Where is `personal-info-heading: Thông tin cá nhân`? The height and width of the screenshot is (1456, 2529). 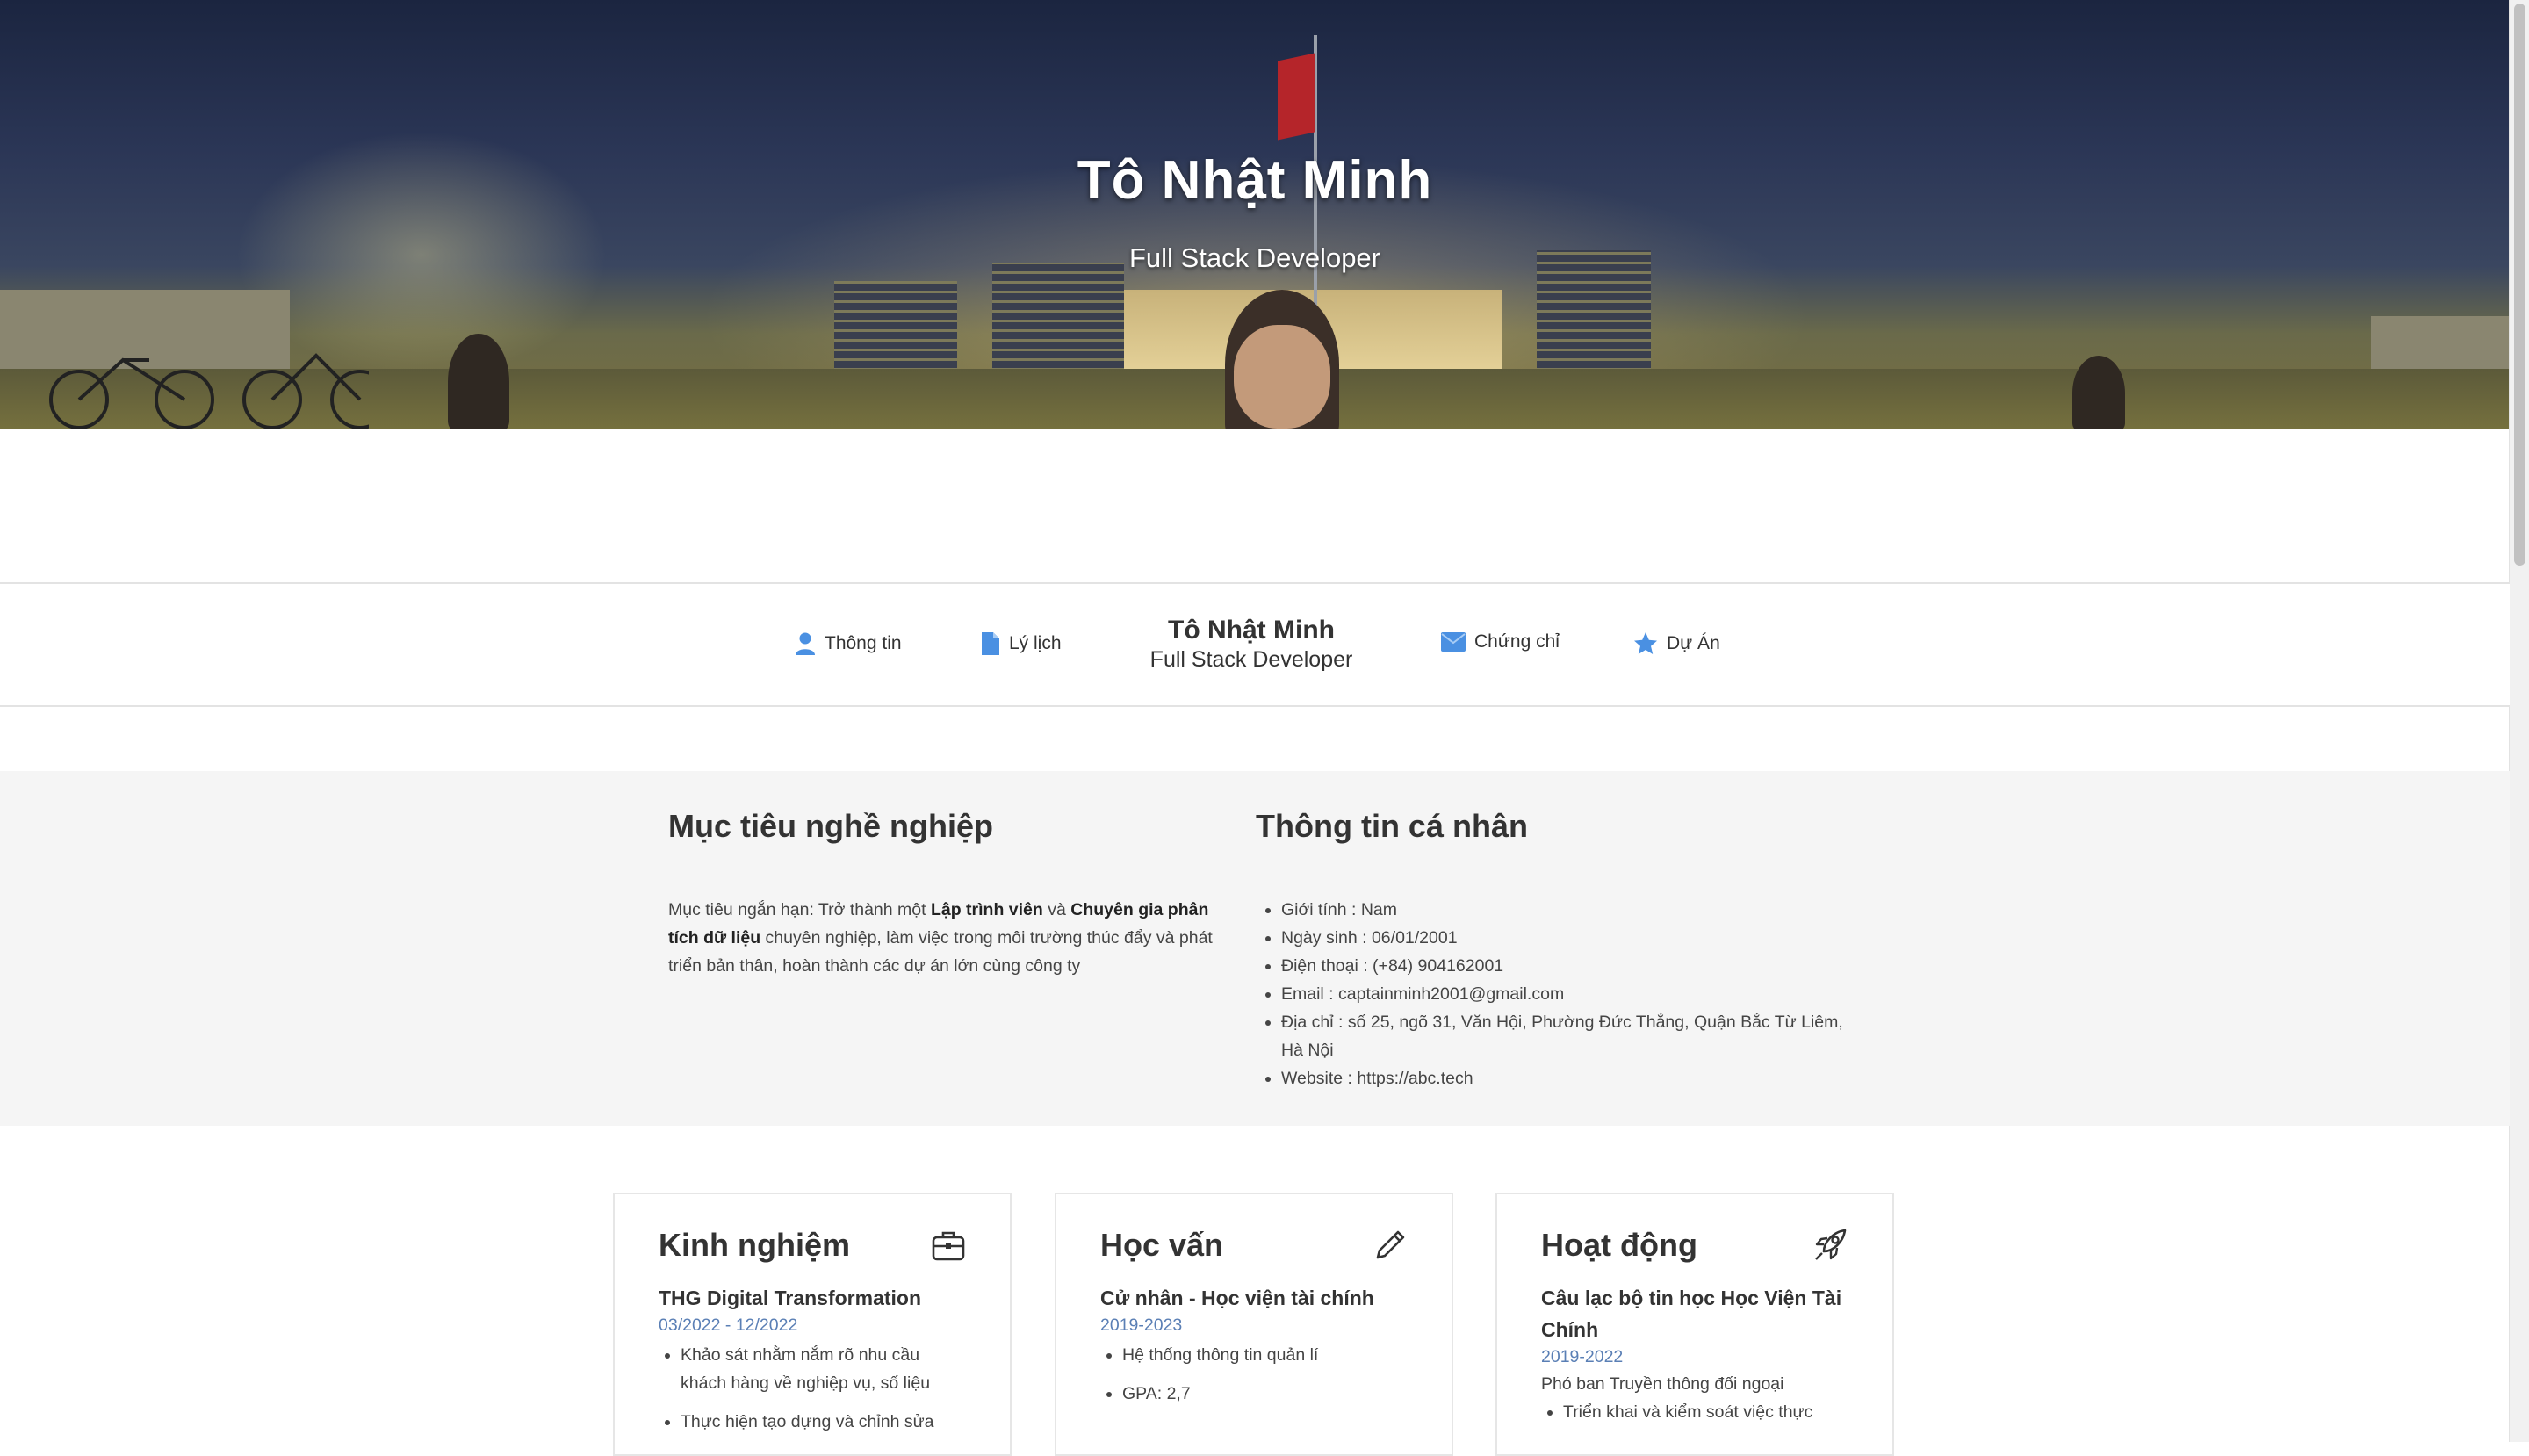
personal-info-heading: Thông tin cá nhân is located at coordinates (1392, 826).